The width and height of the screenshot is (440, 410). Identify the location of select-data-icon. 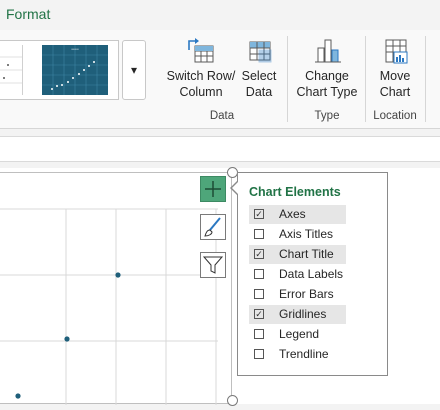
(260, 52).